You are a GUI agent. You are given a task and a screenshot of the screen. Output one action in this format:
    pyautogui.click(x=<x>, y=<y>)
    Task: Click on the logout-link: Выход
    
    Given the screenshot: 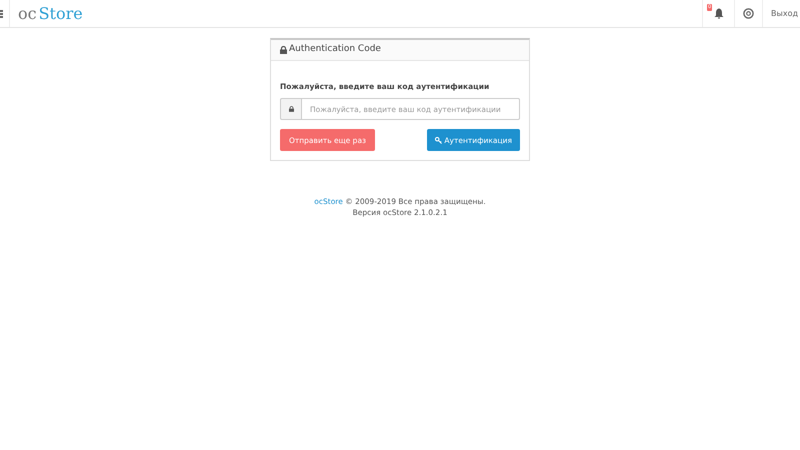 What is the action you would take?
    pyautogui.click(x=784, y=14)
    